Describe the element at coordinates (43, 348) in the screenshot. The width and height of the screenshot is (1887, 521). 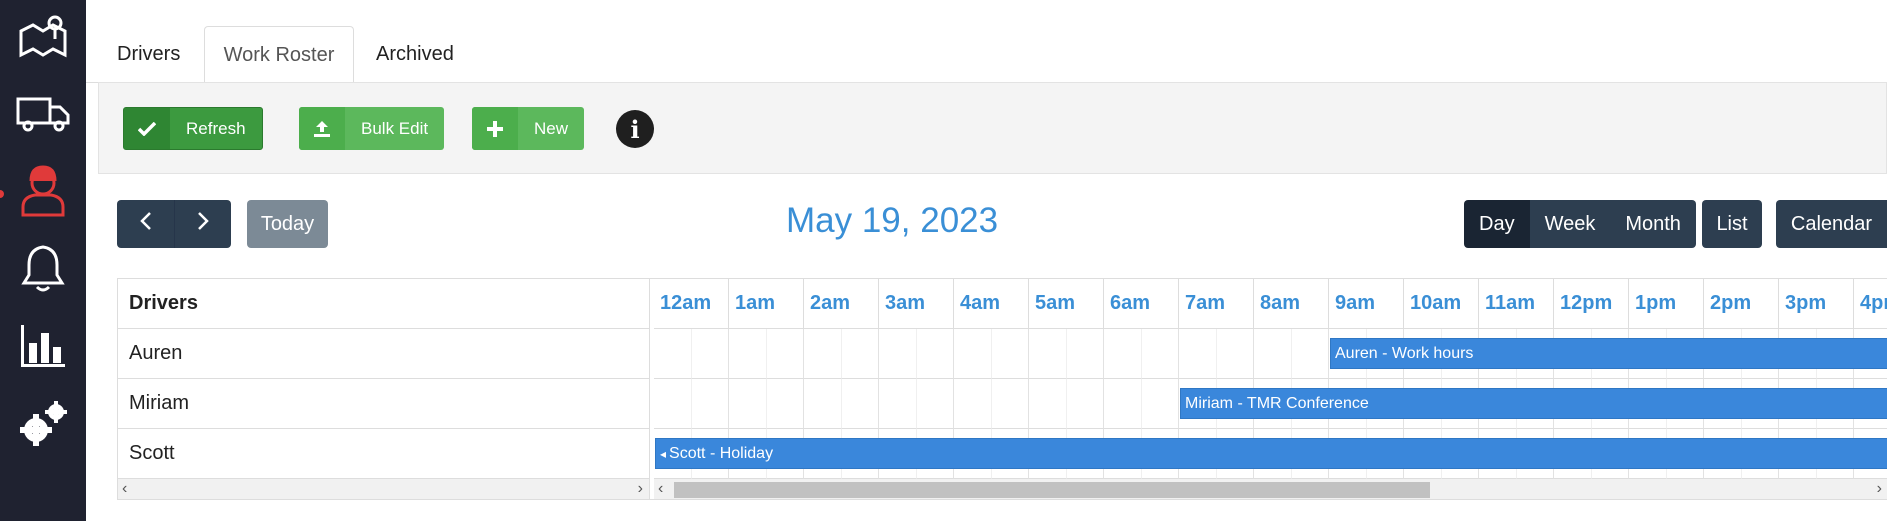
I see `sidebar-item-reports` at that location.